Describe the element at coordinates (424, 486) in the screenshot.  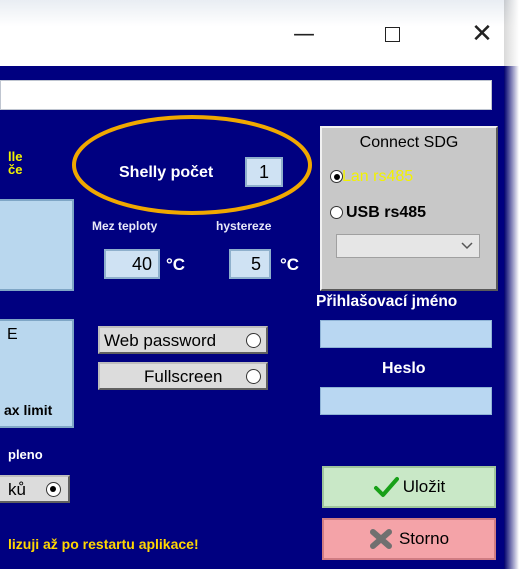
I see `save-label: Uložit` at that location.